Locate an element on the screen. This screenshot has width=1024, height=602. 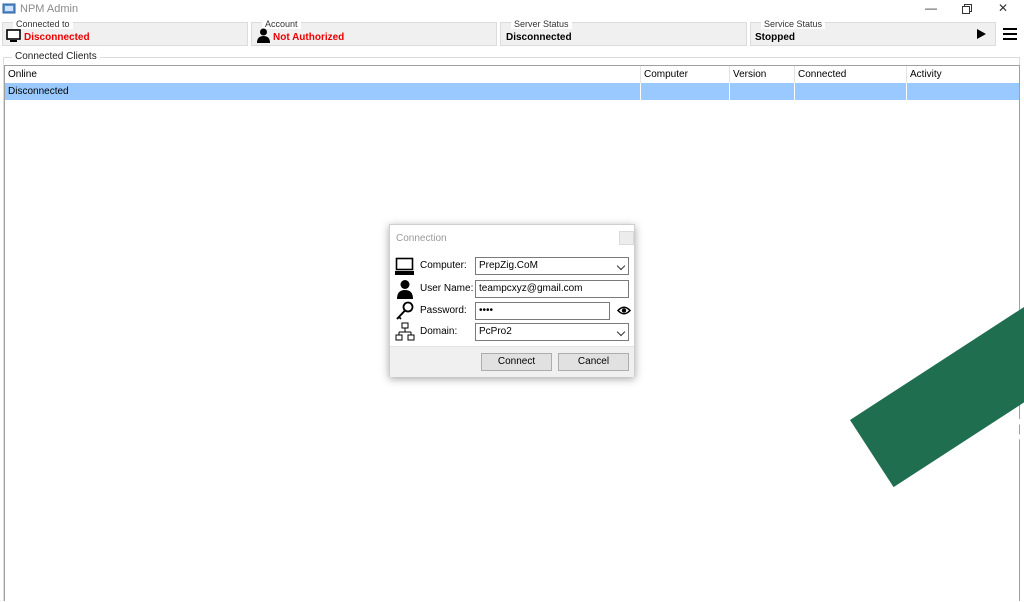
computer-row: Computer: PrepZig.CoM is located at coordinates (513, 266).